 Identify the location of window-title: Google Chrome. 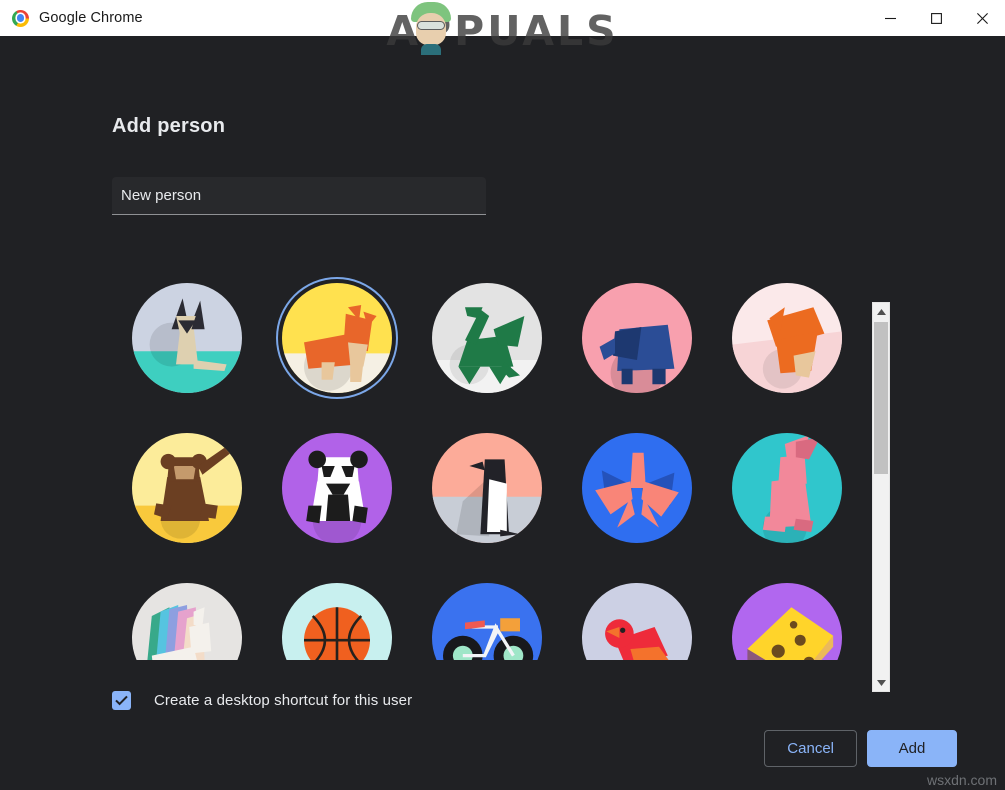
(91, 18).